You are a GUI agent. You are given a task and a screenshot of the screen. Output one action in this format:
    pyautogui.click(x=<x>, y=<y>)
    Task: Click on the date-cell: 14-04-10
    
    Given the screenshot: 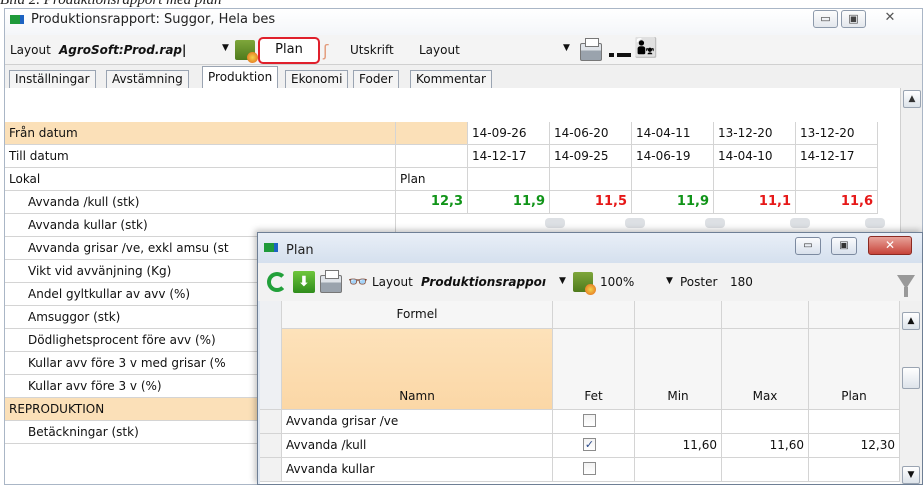 What is the action you would take?
    pyautogui.click(x=755, y=156)
    